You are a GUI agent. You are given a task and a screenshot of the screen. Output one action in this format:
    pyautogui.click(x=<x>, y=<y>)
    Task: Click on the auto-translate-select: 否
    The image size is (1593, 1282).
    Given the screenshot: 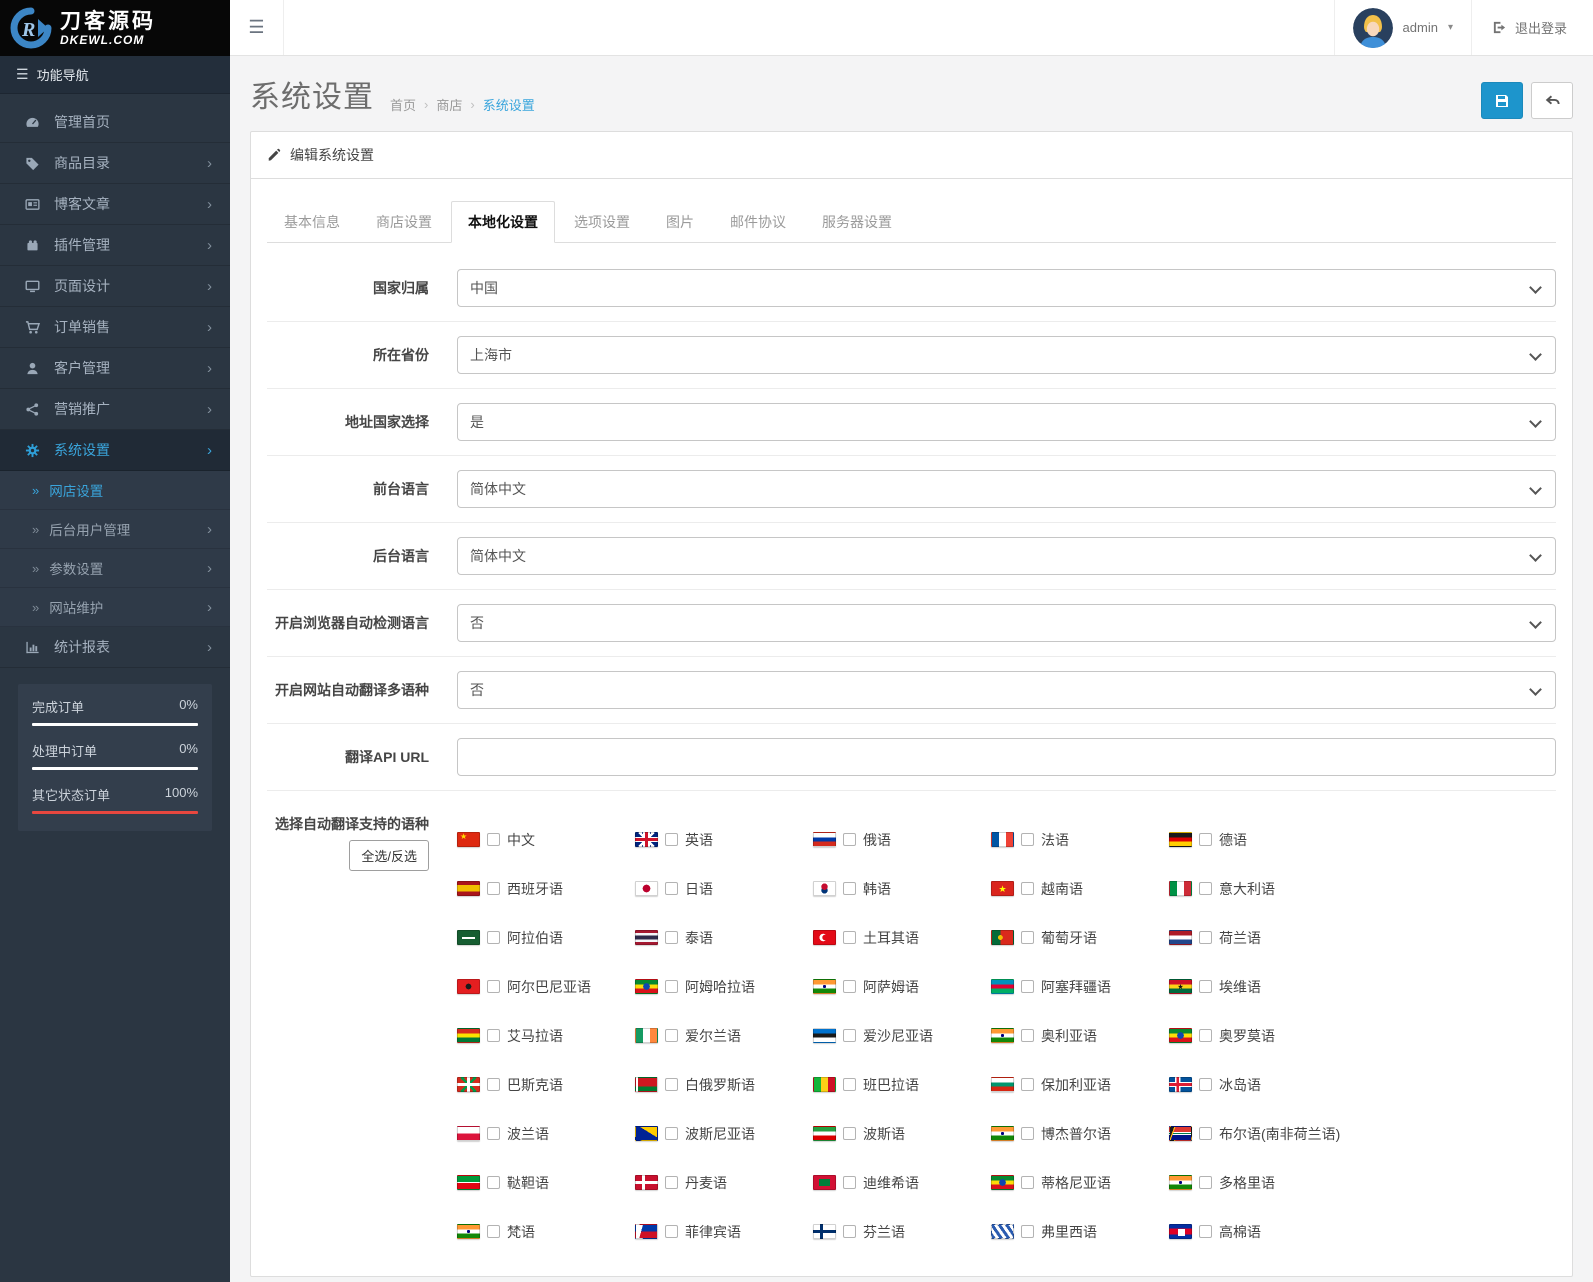 What is the action you would take?
    pyautogui.click(x=1006, y=690)
    